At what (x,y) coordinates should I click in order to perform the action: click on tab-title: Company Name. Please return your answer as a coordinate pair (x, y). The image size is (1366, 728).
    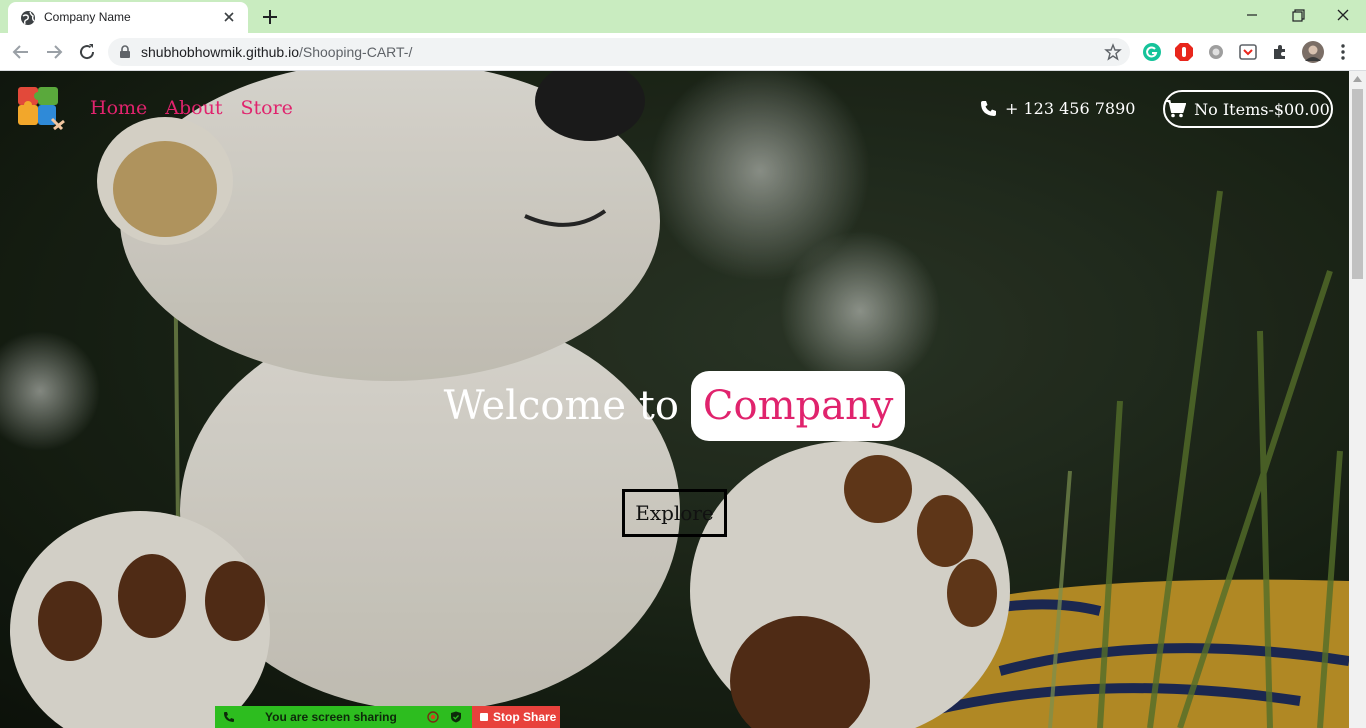
    Looking at the image, I should click on (87, 17).